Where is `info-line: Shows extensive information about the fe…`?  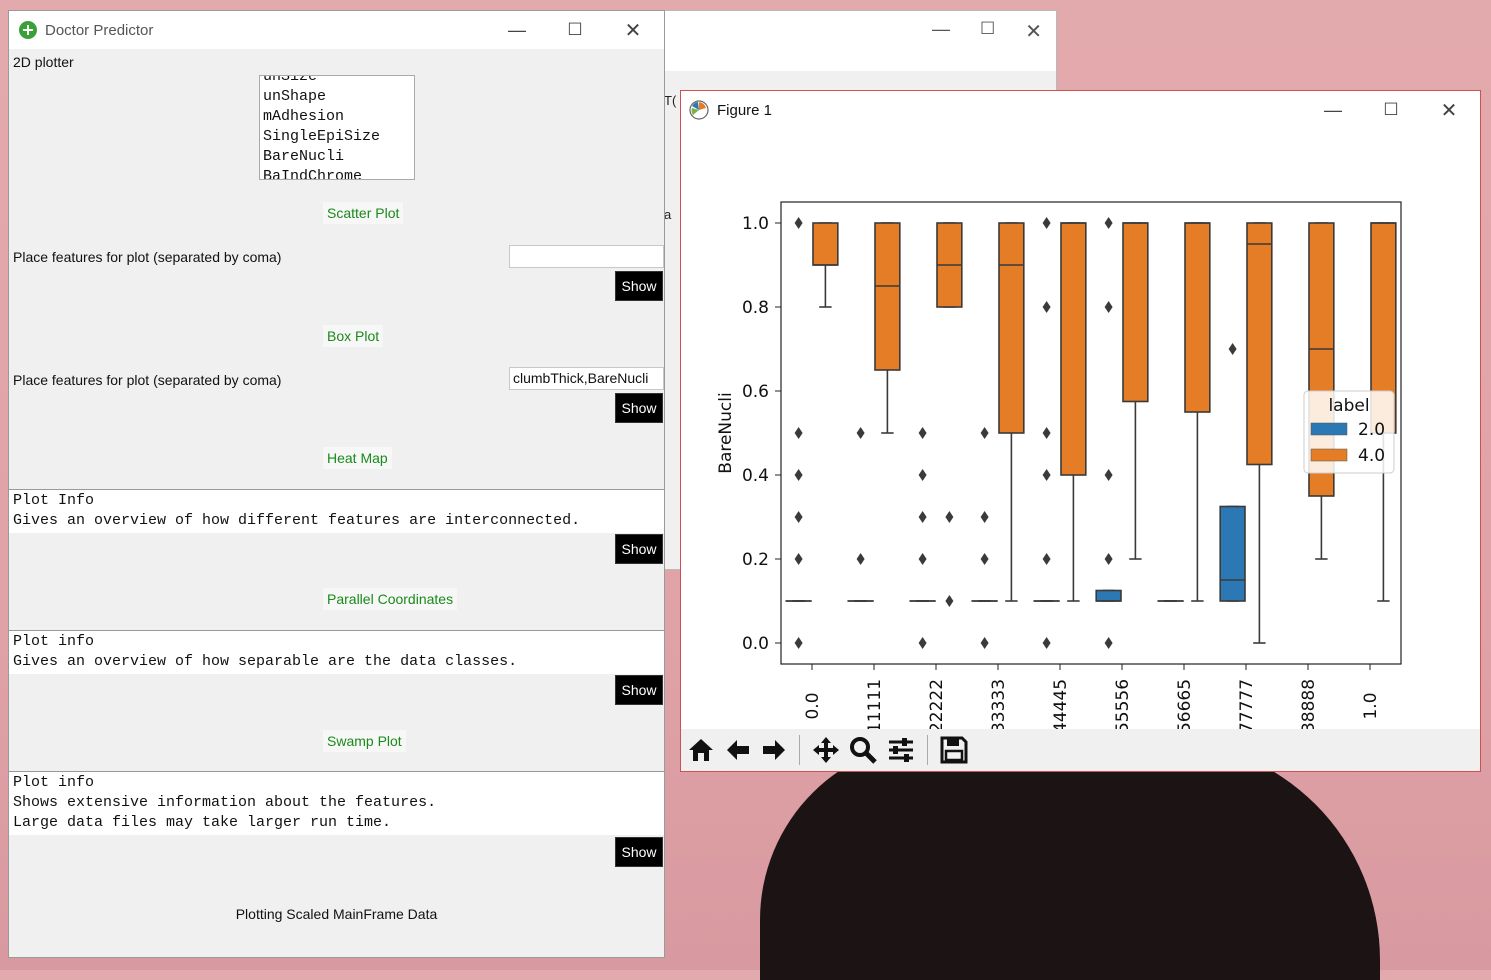
info-line: Shows extensive information about the fe… is located at coordinates (336, 803).